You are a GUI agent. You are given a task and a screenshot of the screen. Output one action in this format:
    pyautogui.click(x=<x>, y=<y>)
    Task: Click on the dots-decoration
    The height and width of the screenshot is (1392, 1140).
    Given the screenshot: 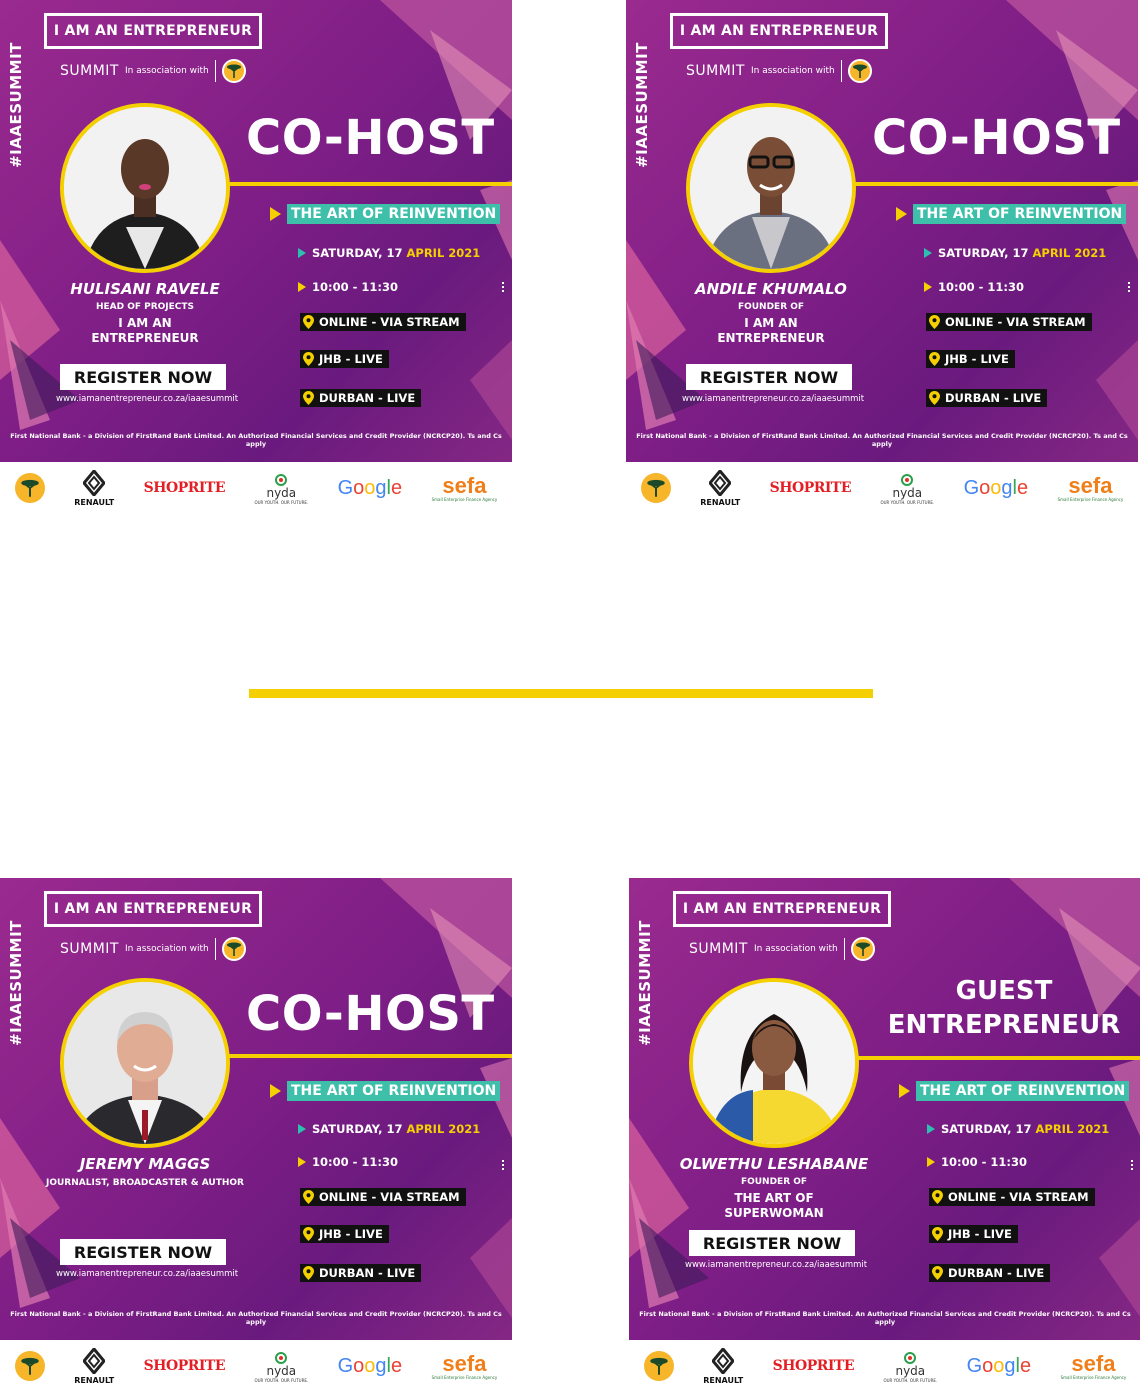 What is the action you would take?
    pyautogui.click(x=1132, y=1167)
    